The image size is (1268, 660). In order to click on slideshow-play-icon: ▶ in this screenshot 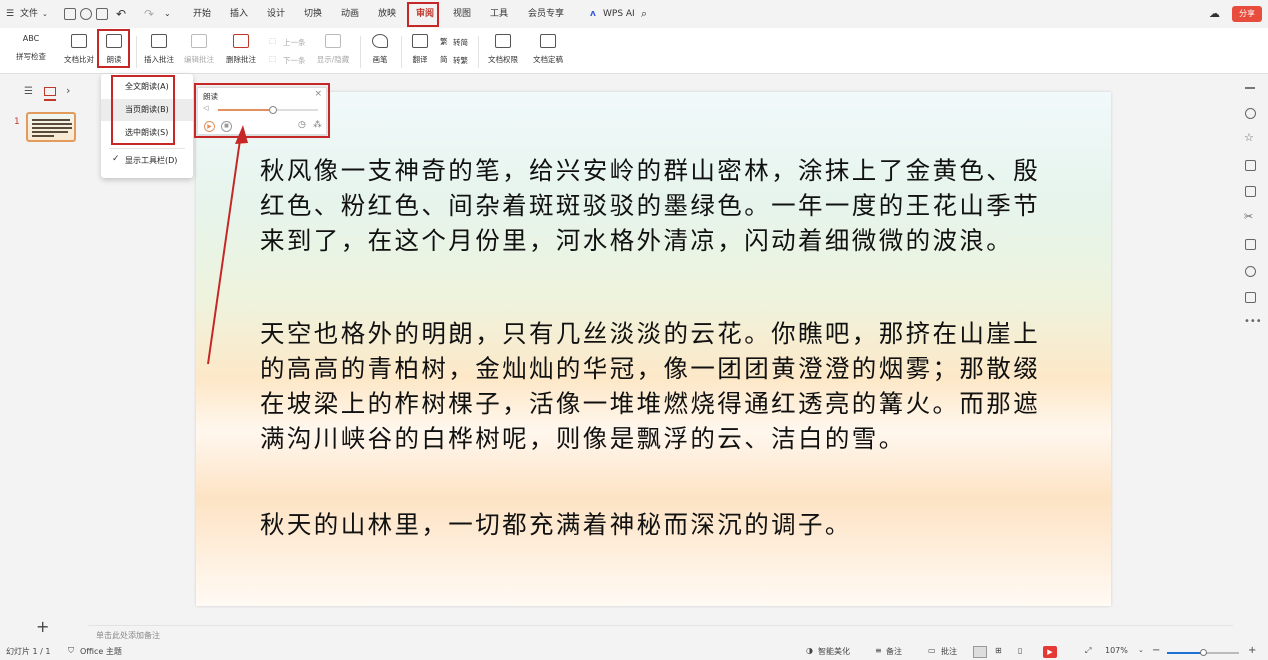, I will do `click(1050, 652)`.